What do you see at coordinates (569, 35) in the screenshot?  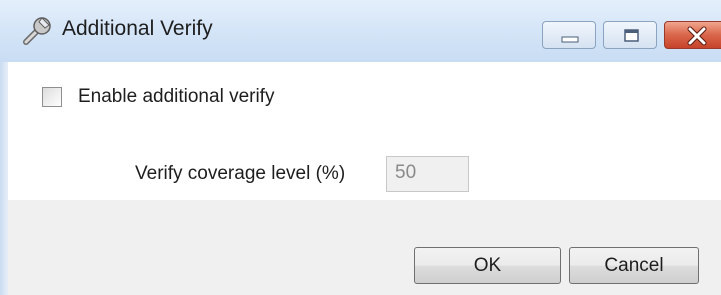 I see `minimize-button` at bounding box center [569, 35].